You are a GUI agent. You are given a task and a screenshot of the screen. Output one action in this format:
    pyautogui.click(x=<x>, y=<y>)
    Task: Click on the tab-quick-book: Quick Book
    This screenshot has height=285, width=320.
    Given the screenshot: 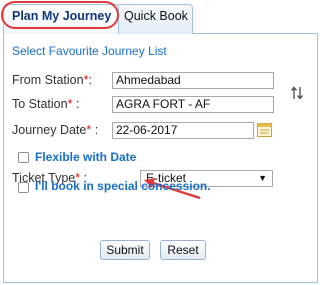 What is the action you would take?
    pyautogui.click(x=154, y=19)
    